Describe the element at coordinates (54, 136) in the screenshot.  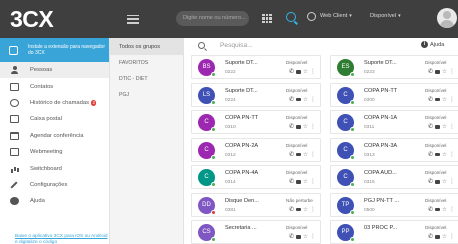
I see `sidebar-item-agendar-conferencia: Agendar conferência` at that location.